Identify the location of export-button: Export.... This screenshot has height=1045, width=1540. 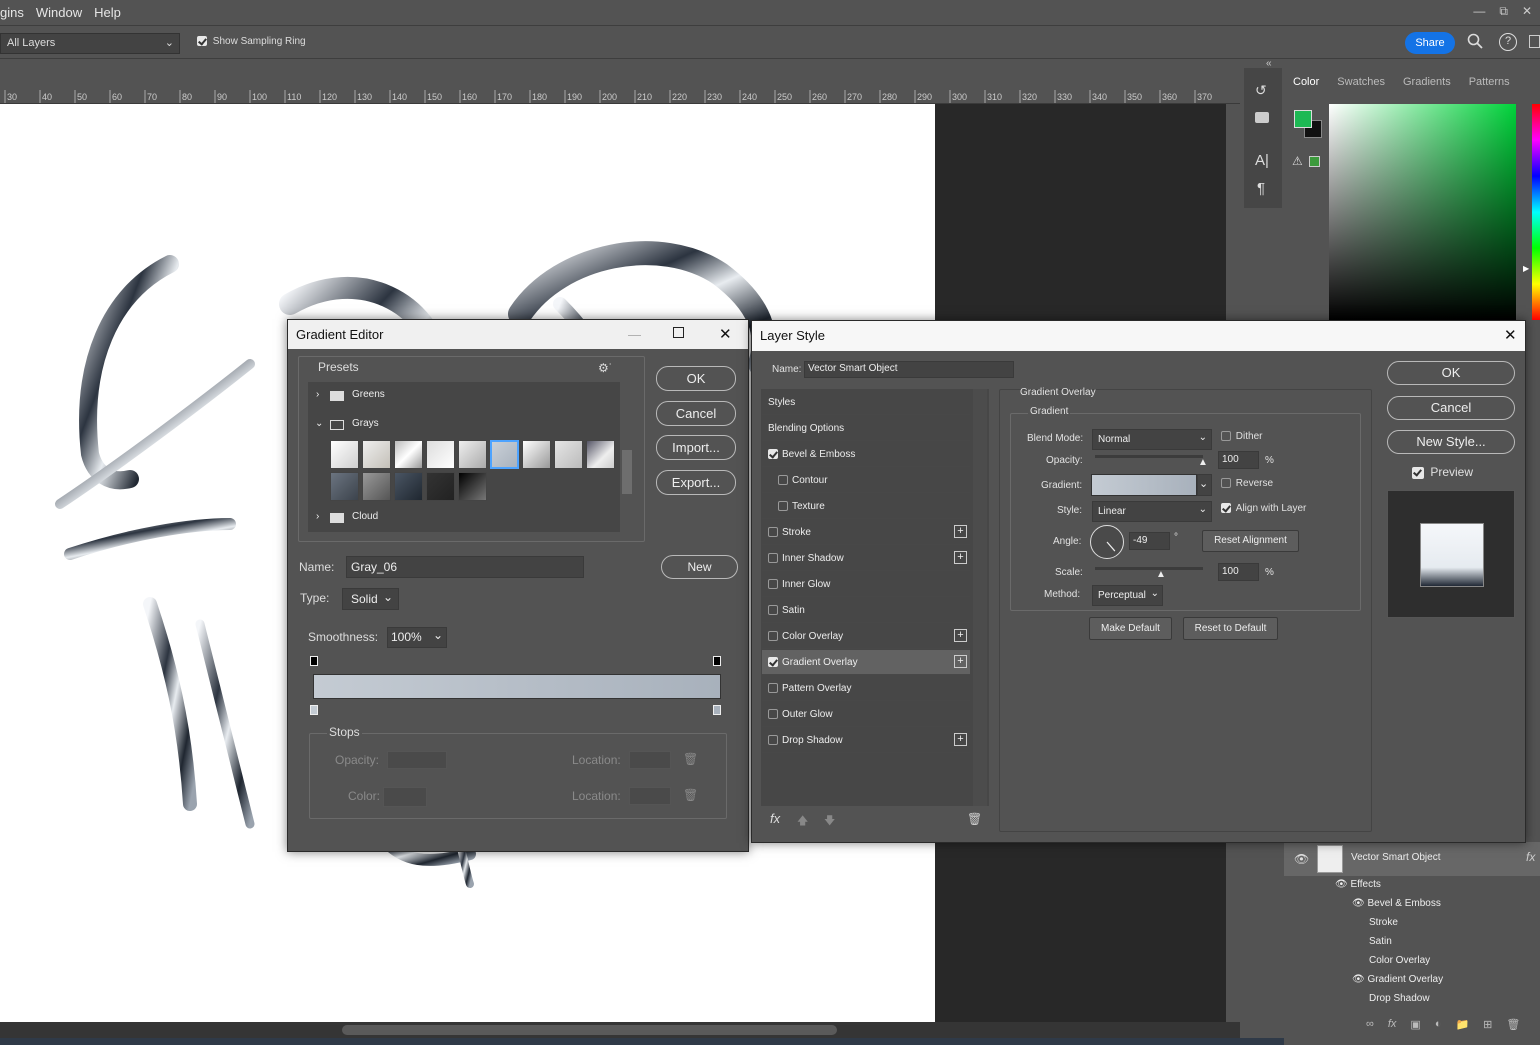
(696, 482).